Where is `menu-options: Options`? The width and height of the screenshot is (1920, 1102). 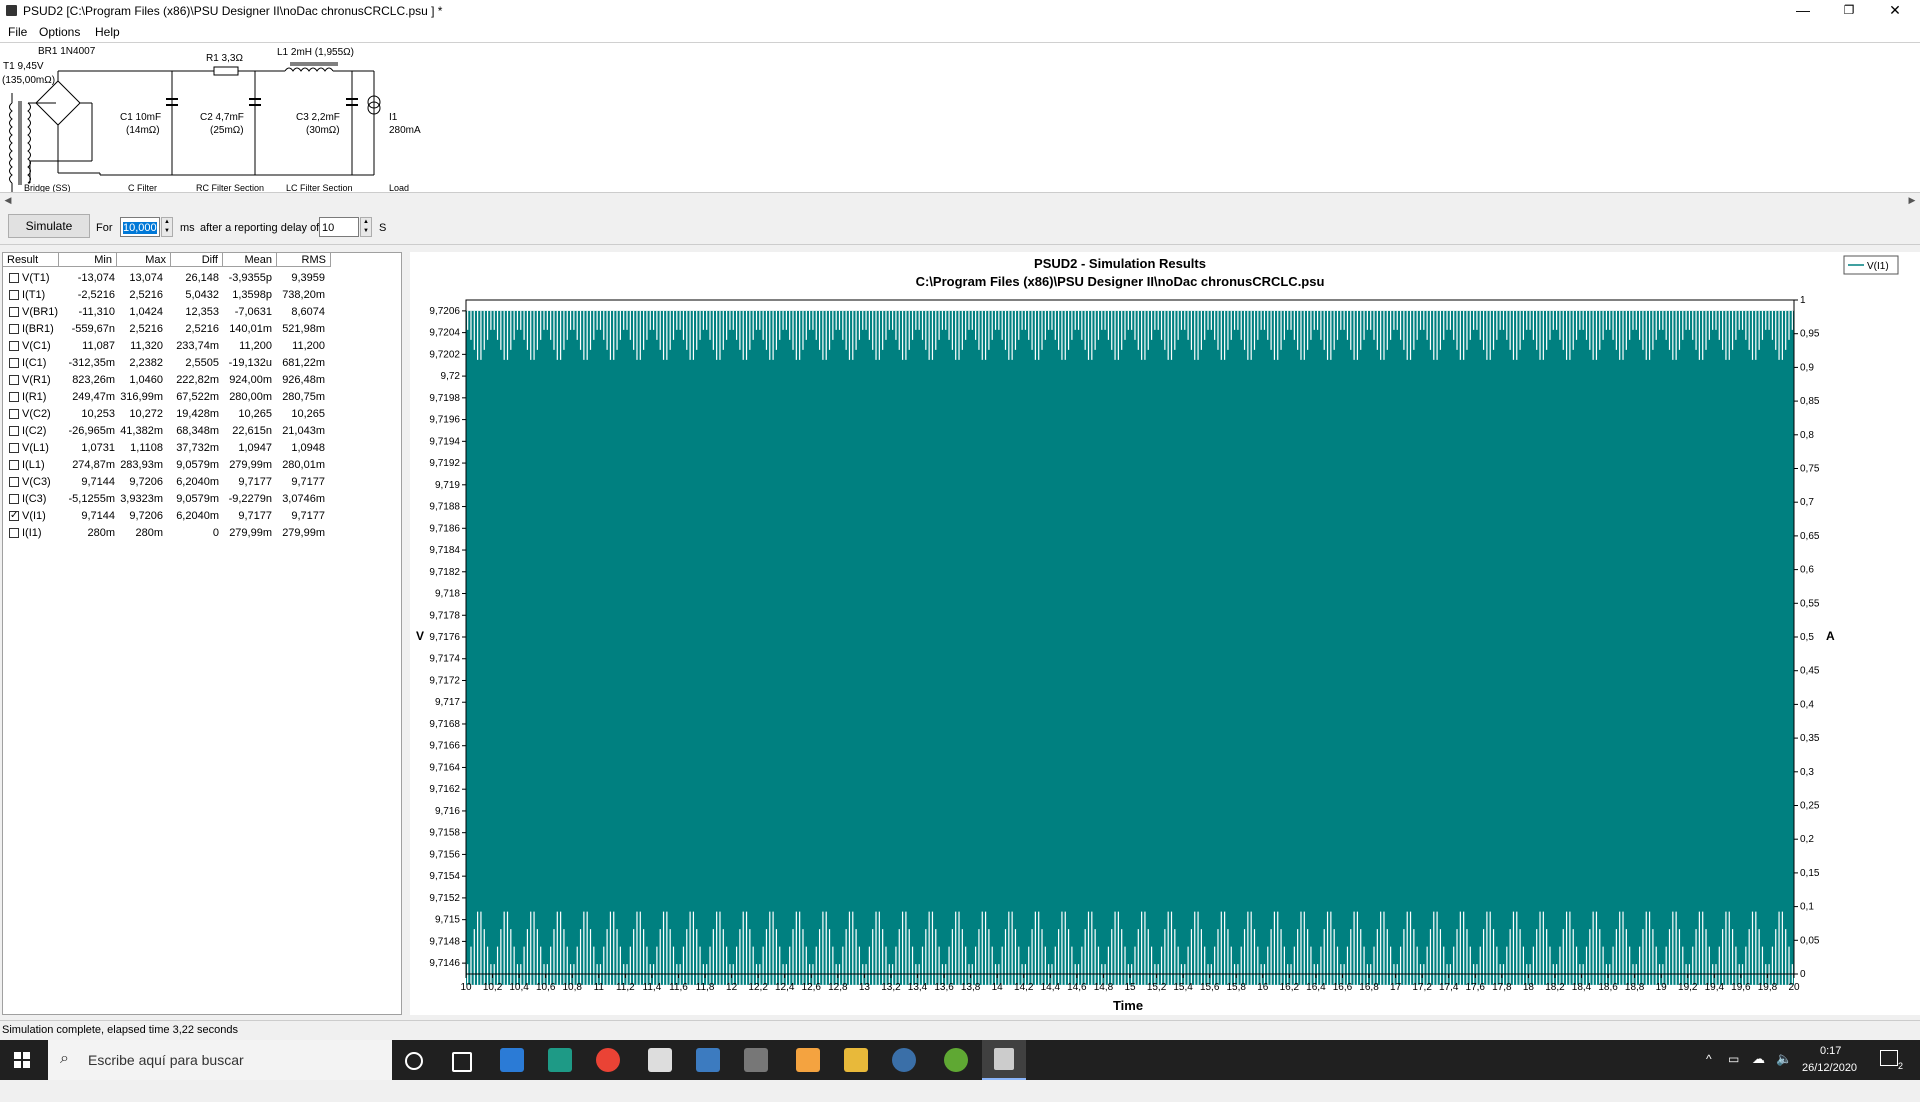 menu-options: Options is located at coordinates (59, 32).